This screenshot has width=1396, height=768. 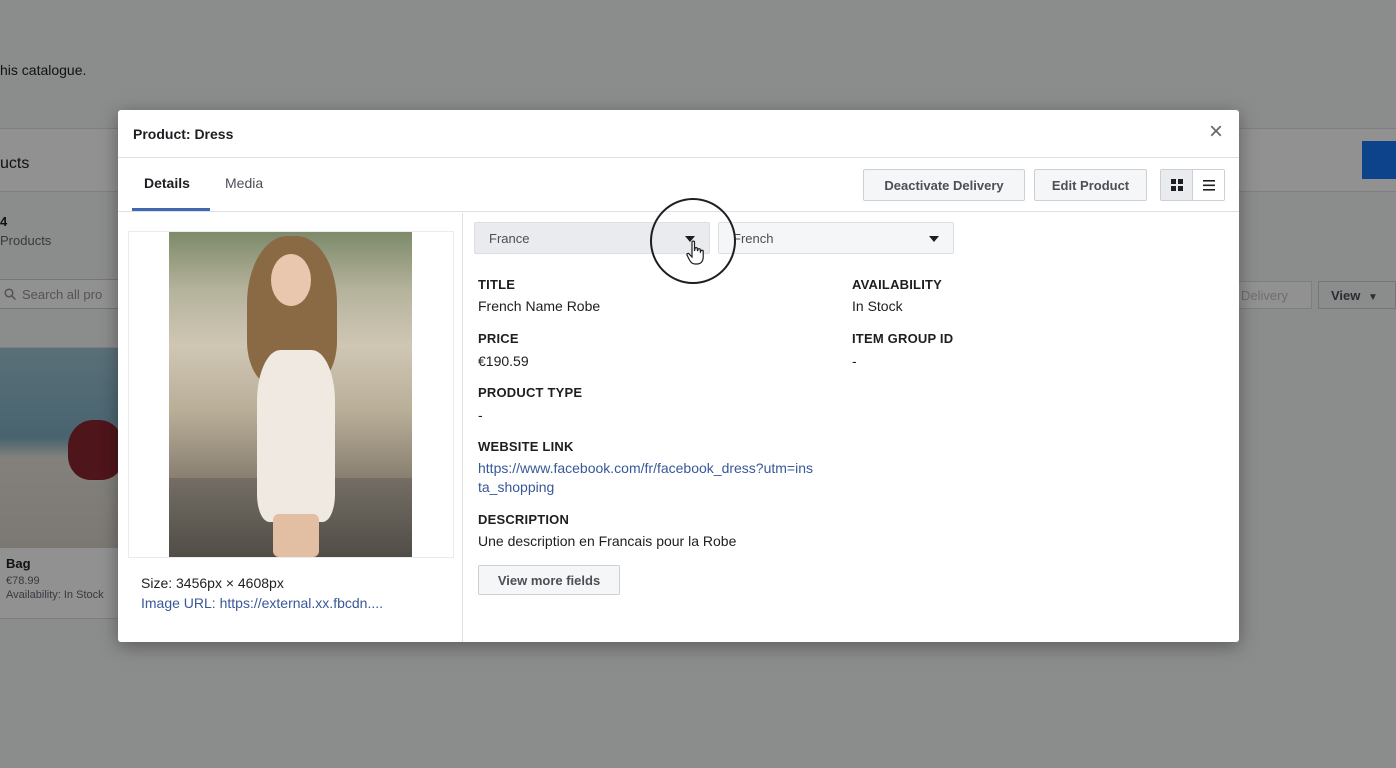 I want to click on modal-header: Product: Dress ×, so click(x=678, y=134).